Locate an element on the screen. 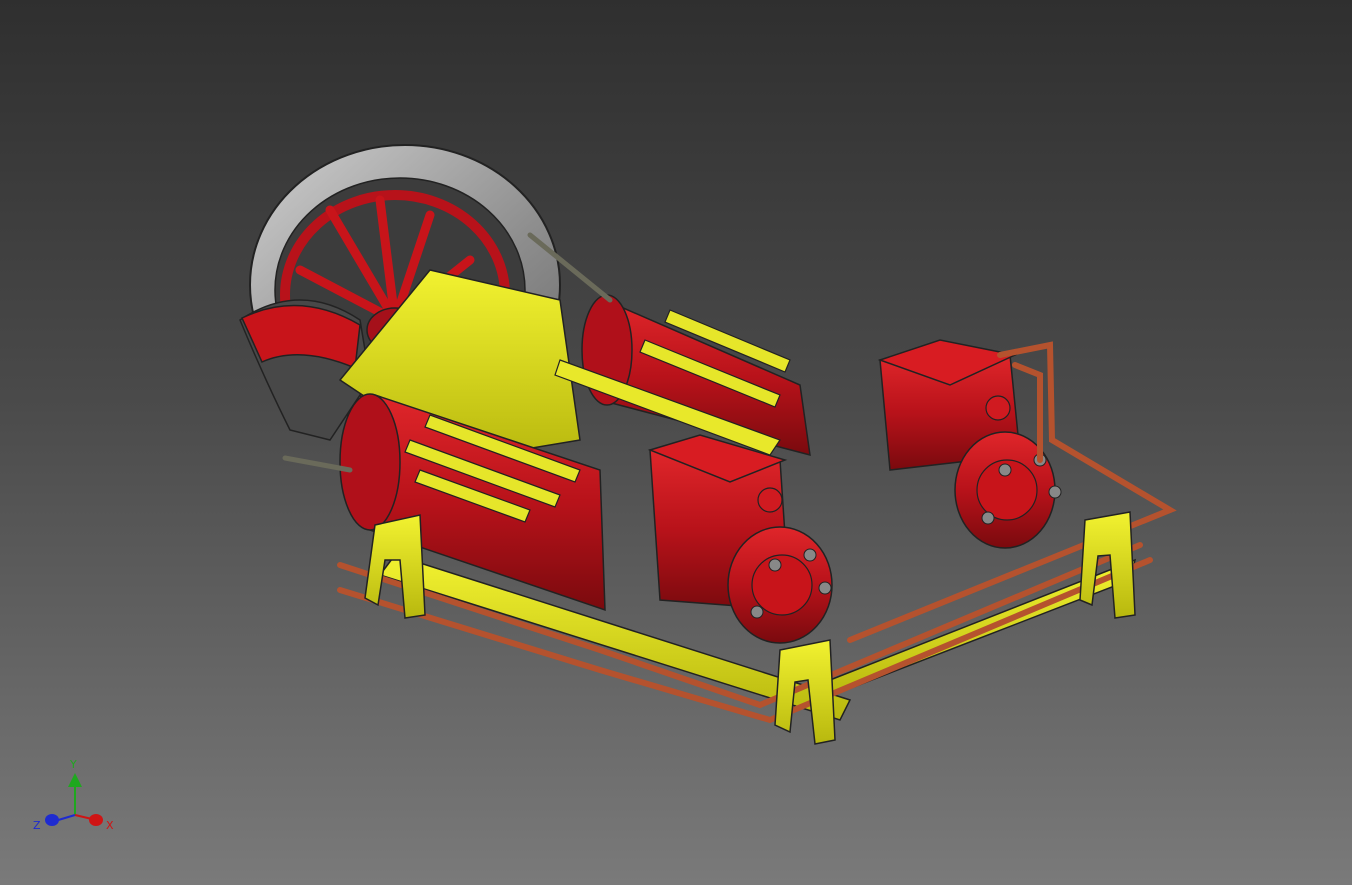  x-axis-label: X is located at coordinates (110, 825).